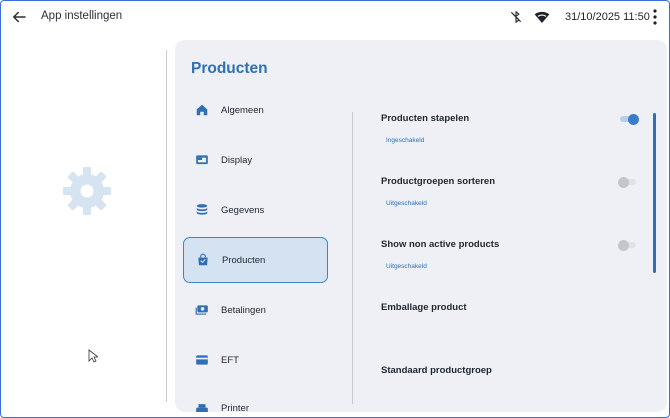 Image resolution: width=670 pixels, height=418 pixels. What do you see at coordinates (516, 17) in the screenshot?
I see `bluetooth-disabled-icon` at bounding box center [516, 17].